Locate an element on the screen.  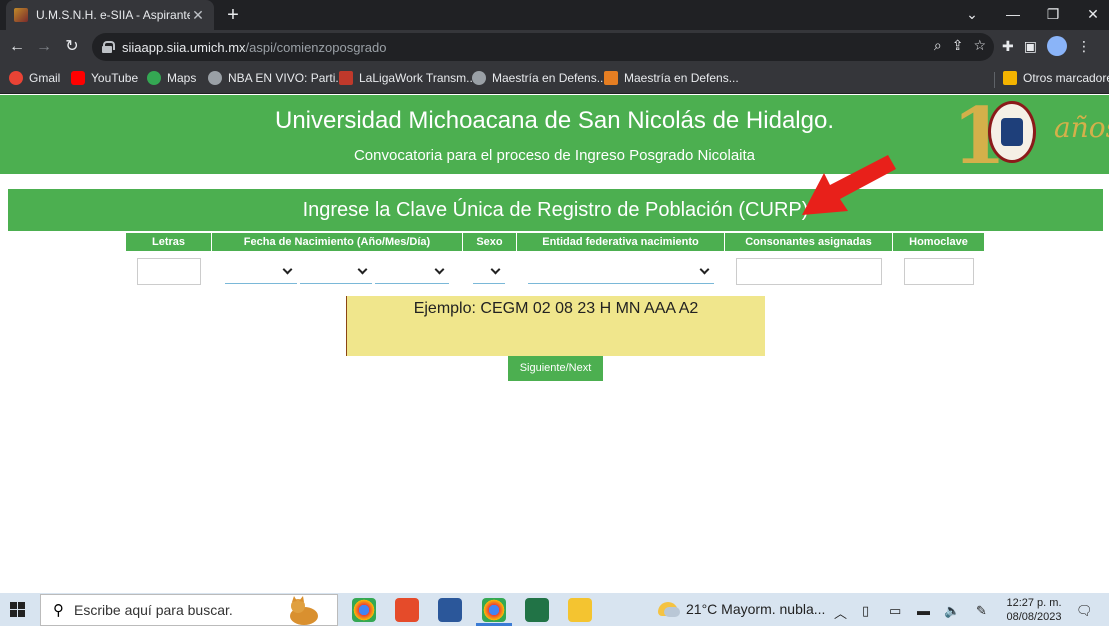
other-bookmarks-folder: Otros marcadores is located at coordinates (1056, 78).